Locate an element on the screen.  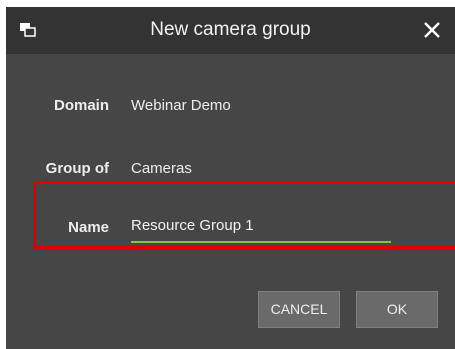
group-of-value: Cameras is located at coordinates (161, 168).